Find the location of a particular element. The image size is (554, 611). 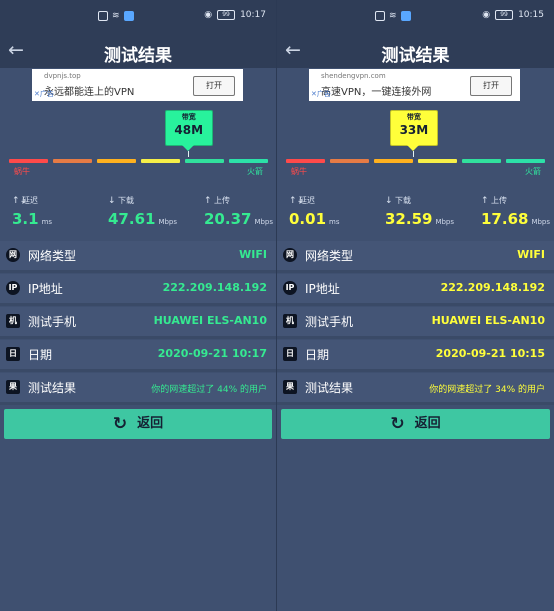

ad-text: 高速VPN，一键连接外网 is located at coordinates (376, 92).